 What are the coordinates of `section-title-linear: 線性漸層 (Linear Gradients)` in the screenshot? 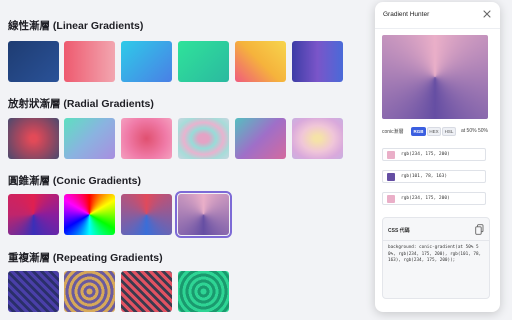 It's located at (76, 26).